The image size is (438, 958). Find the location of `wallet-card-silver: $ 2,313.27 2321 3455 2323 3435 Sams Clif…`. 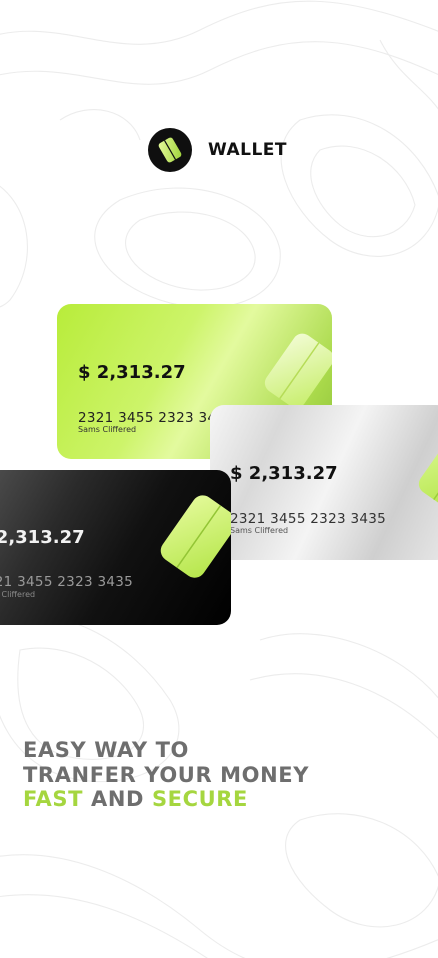

wallet-card-silver: $ 2,313.27 2321 3455 2323 3435 Sams Clif… is located at coordinates (324, 482).